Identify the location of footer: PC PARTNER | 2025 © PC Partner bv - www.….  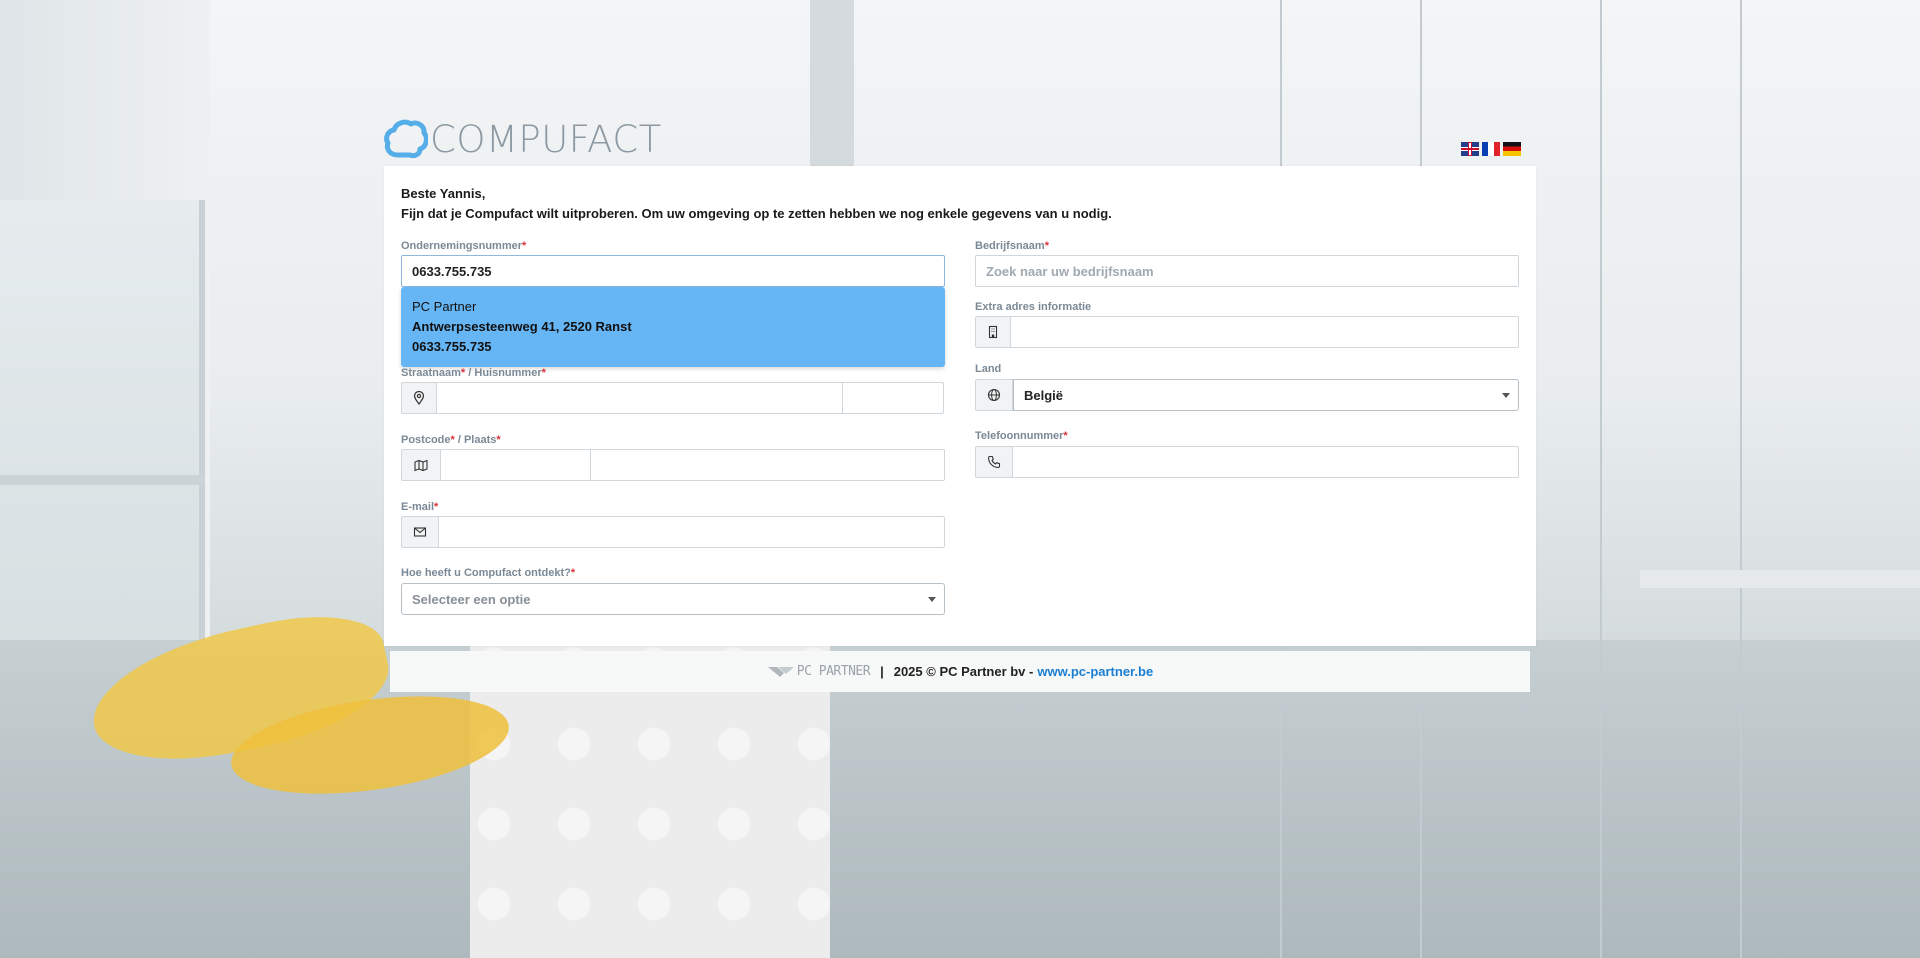
(960, 671).